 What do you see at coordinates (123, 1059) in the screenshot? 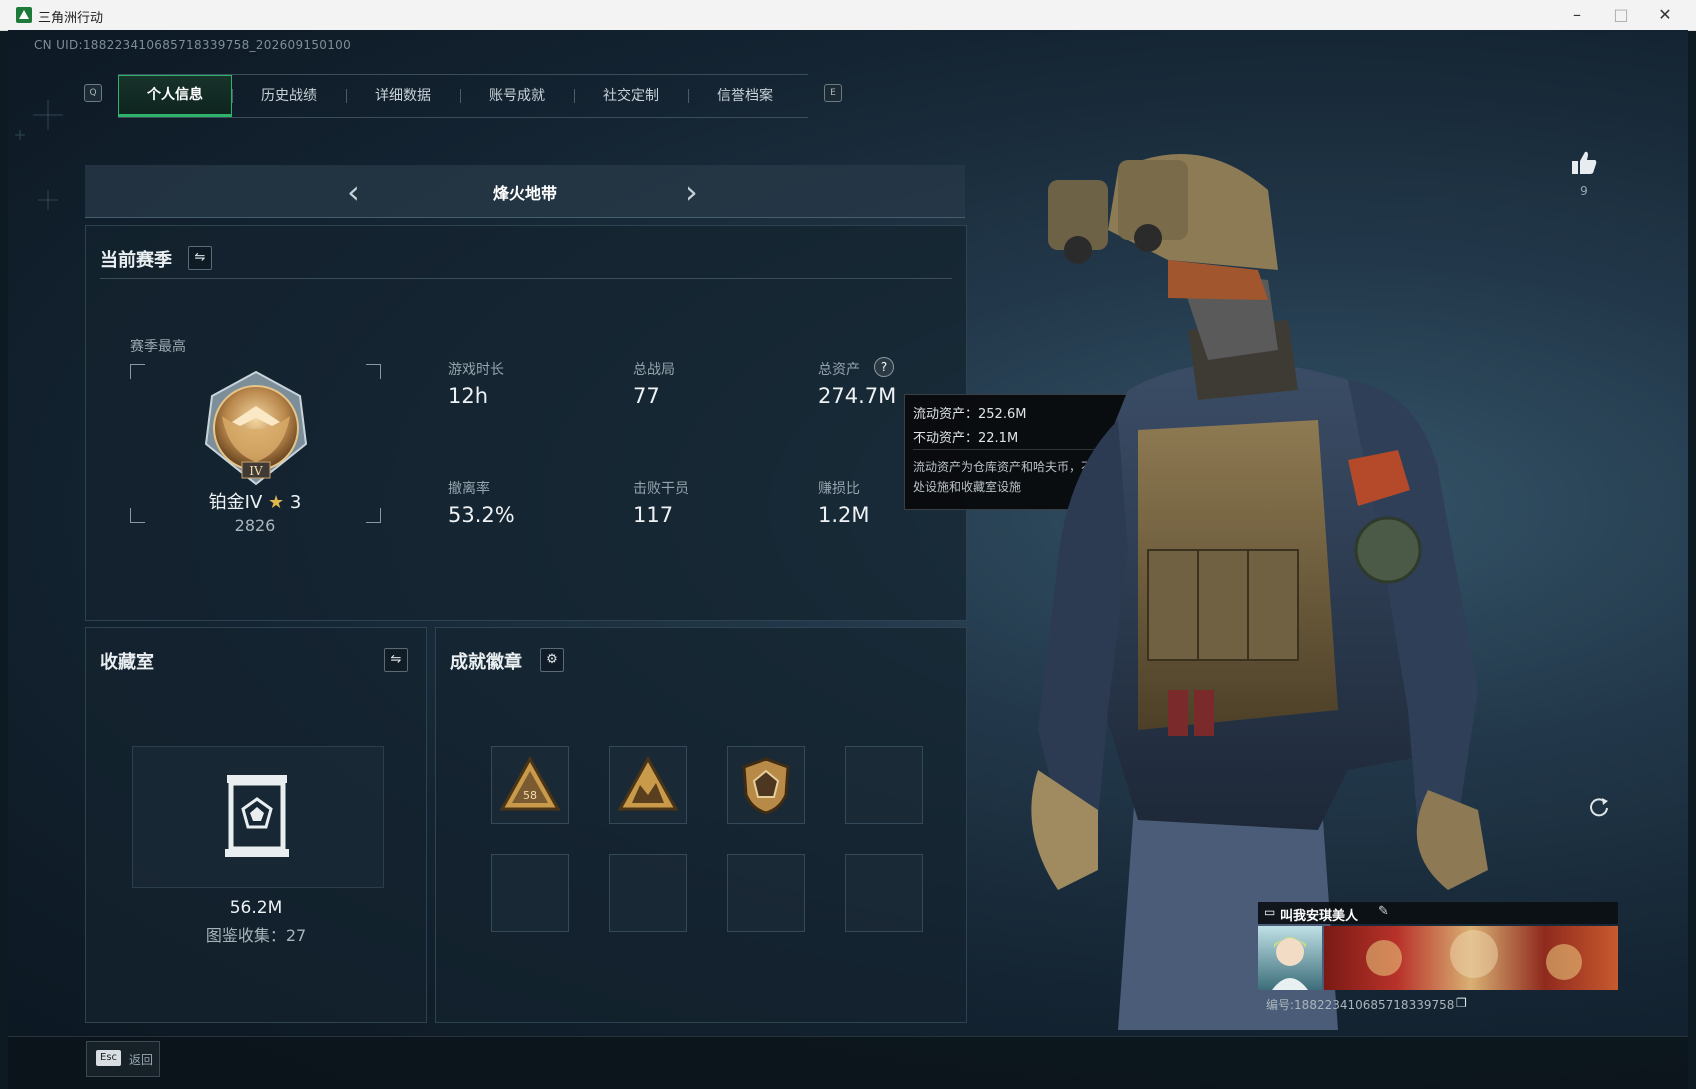
I see `back-button: Esc 返回` at bounding box center [123, 1059].